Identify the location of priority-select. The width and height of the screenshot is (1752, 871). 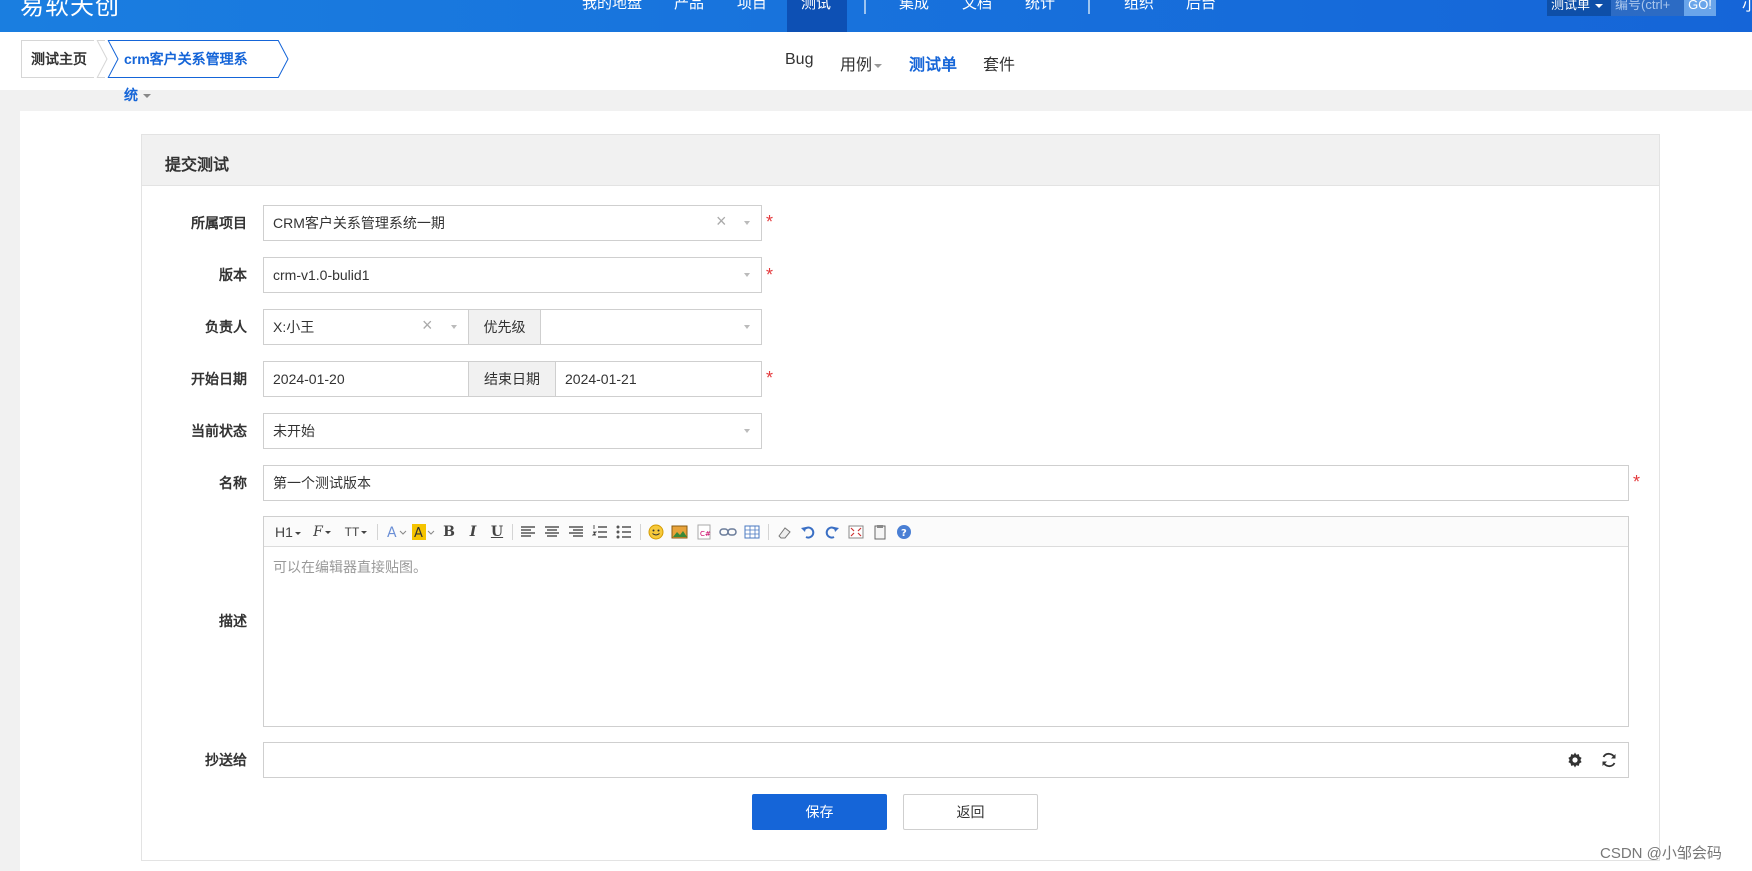
(651, 327).